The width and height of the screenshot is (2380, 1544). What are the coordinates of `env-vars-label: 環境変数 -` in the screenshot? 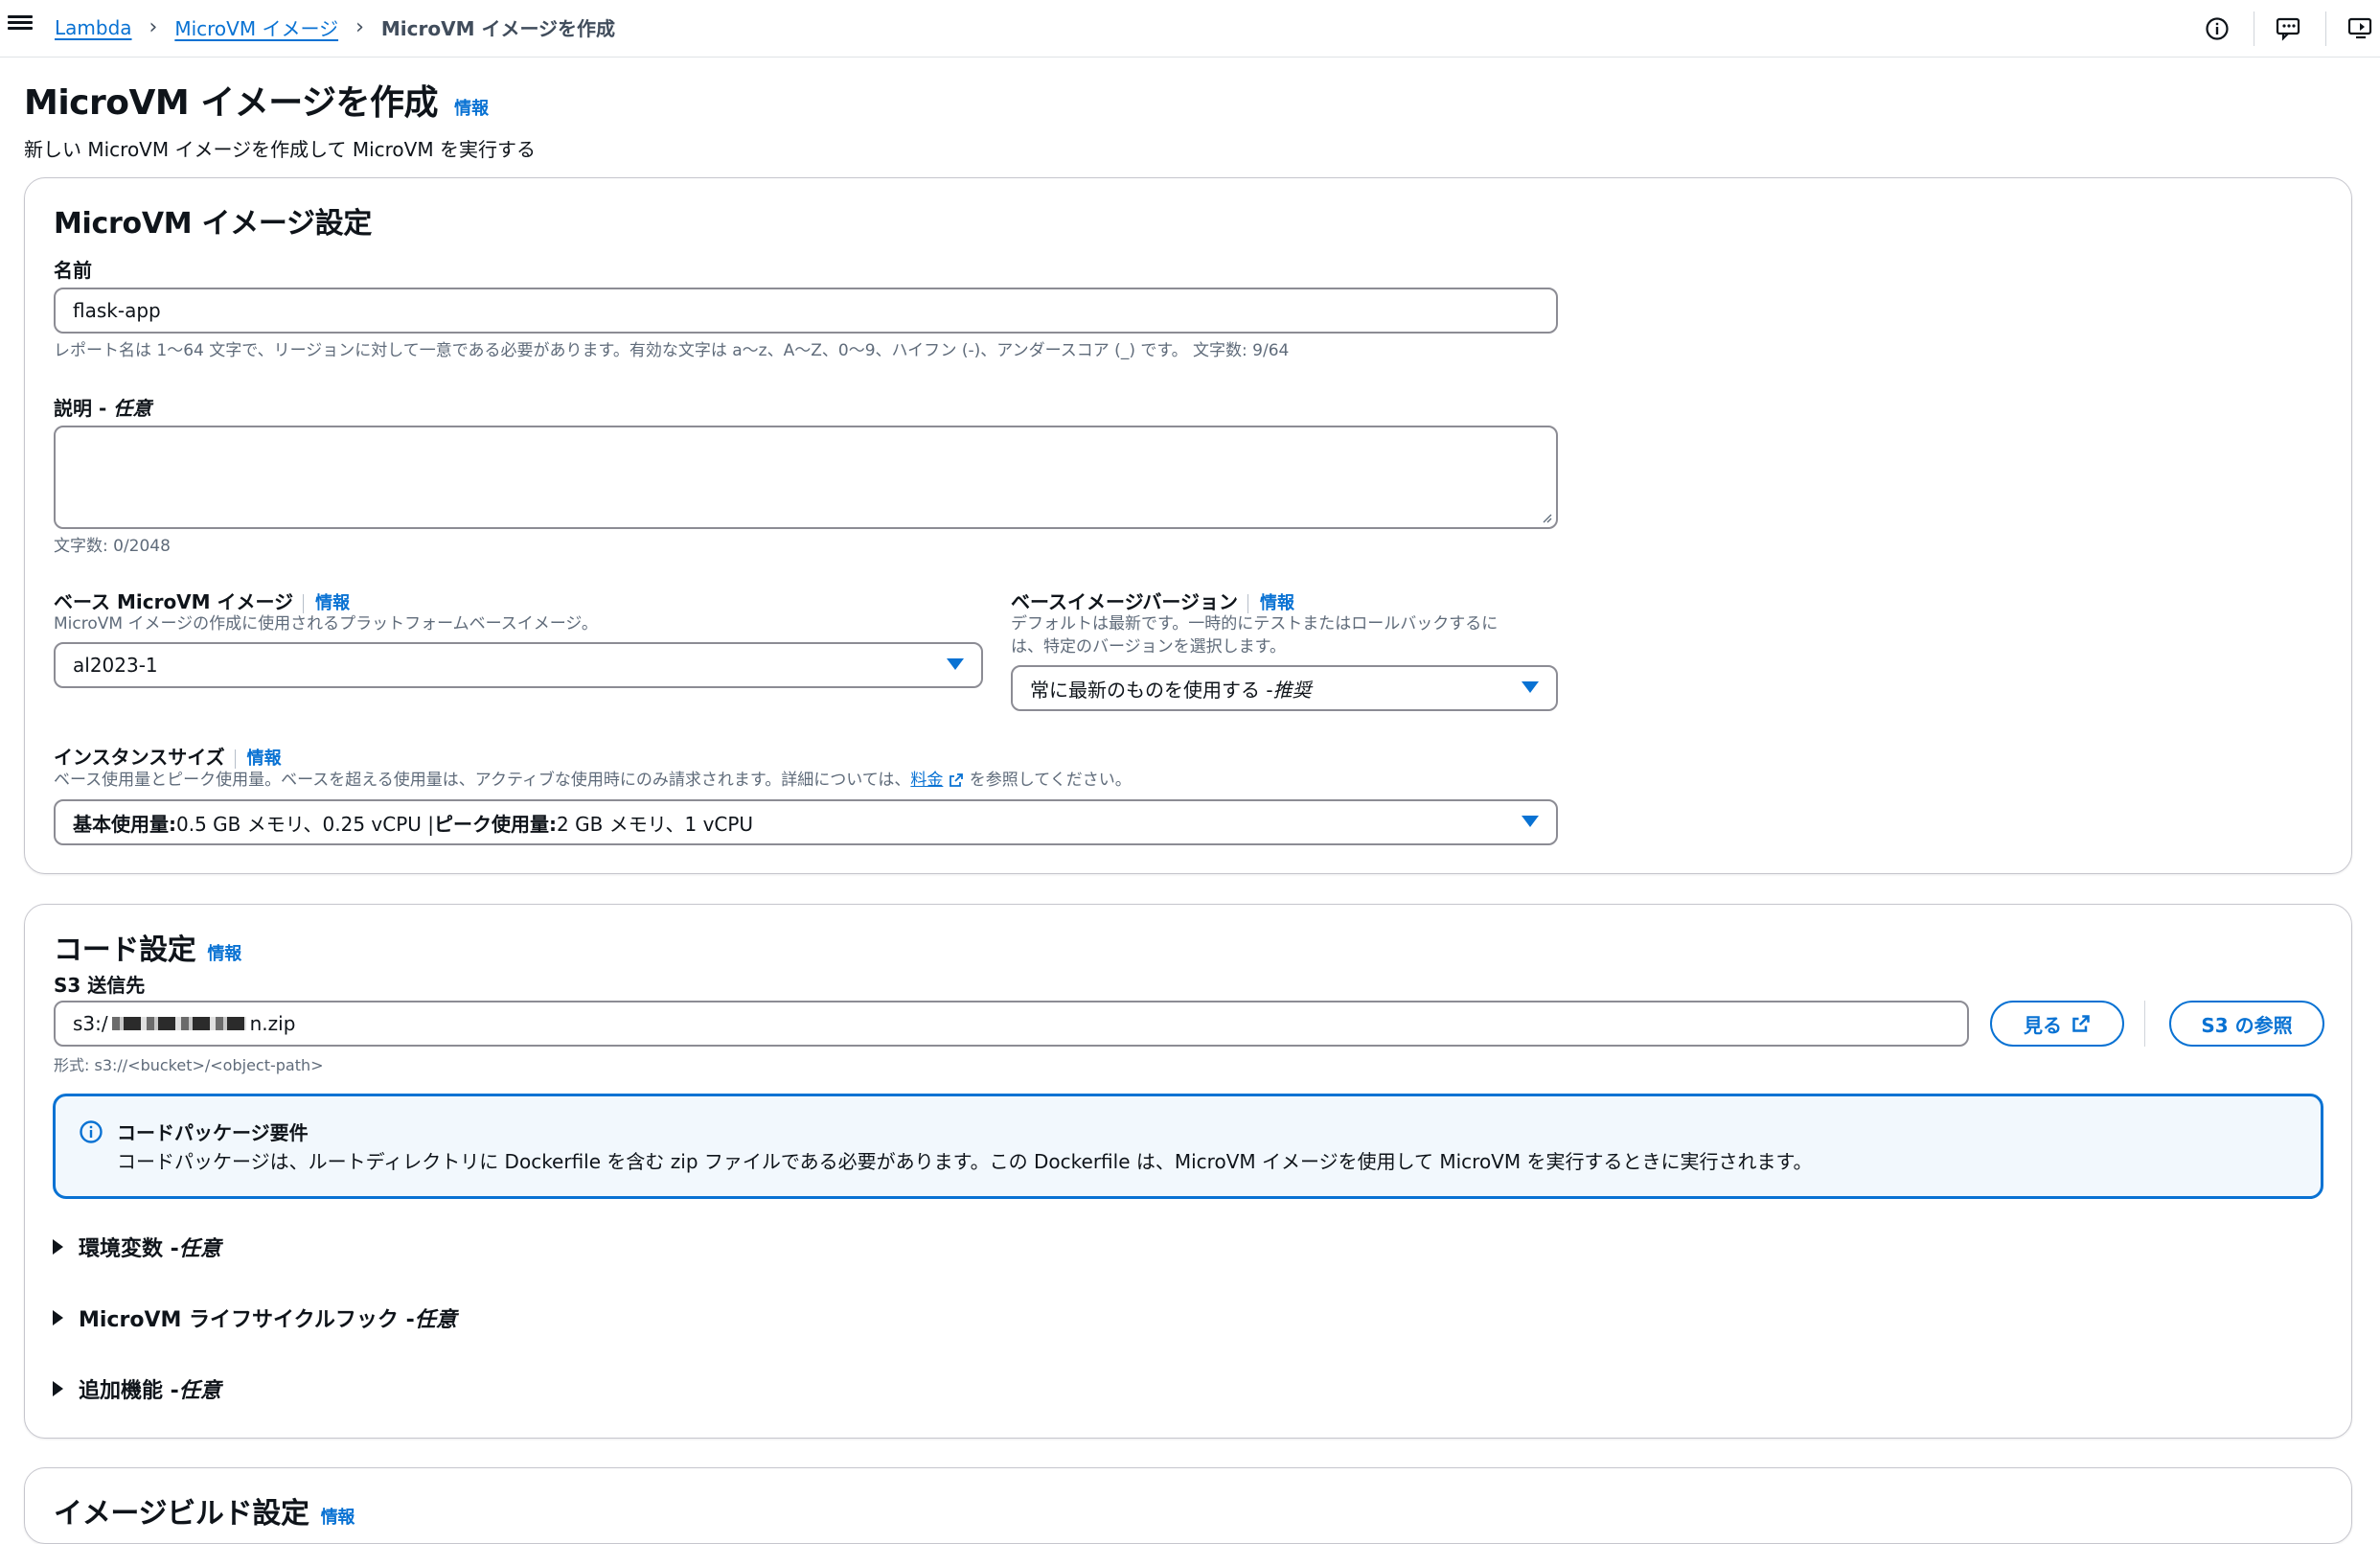 It's located at (129, 1249).